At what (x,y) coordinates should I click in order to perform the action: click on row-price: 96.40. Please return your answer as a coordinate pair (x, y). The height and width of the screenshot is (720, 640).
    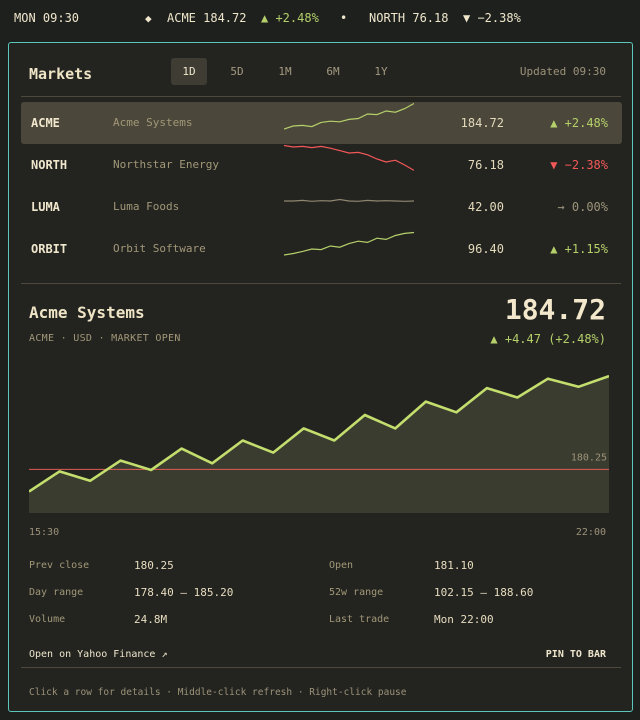
    Looking at the image, I should click on (485, 249).